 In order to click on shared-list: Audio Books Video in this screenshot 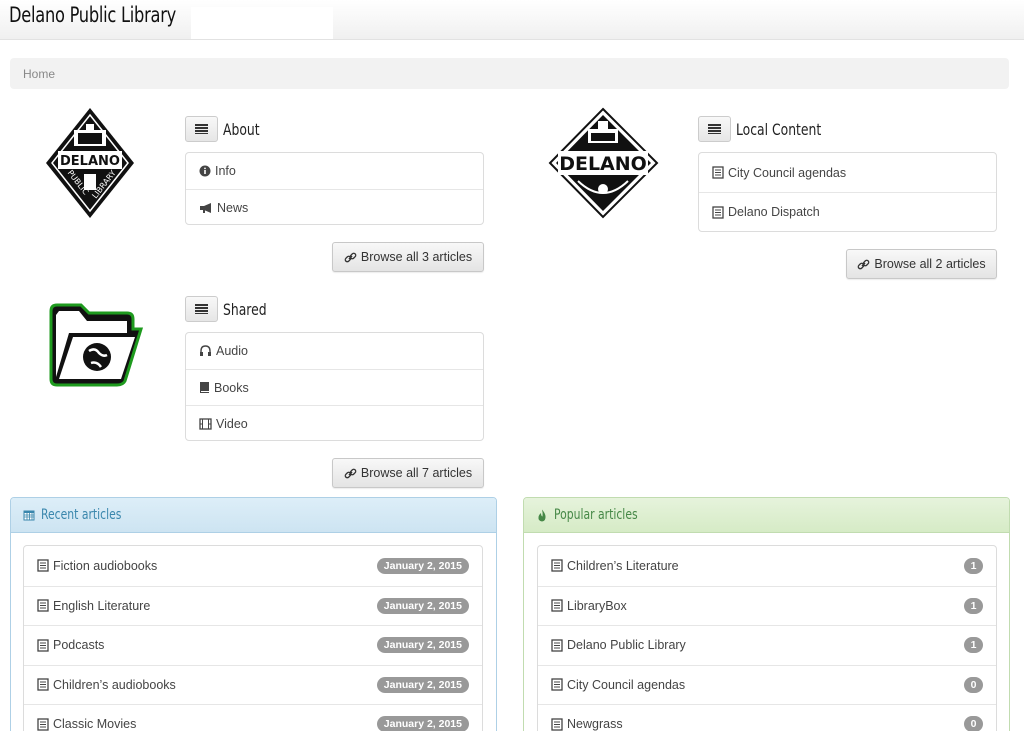, I will do `click(334, 386)`.